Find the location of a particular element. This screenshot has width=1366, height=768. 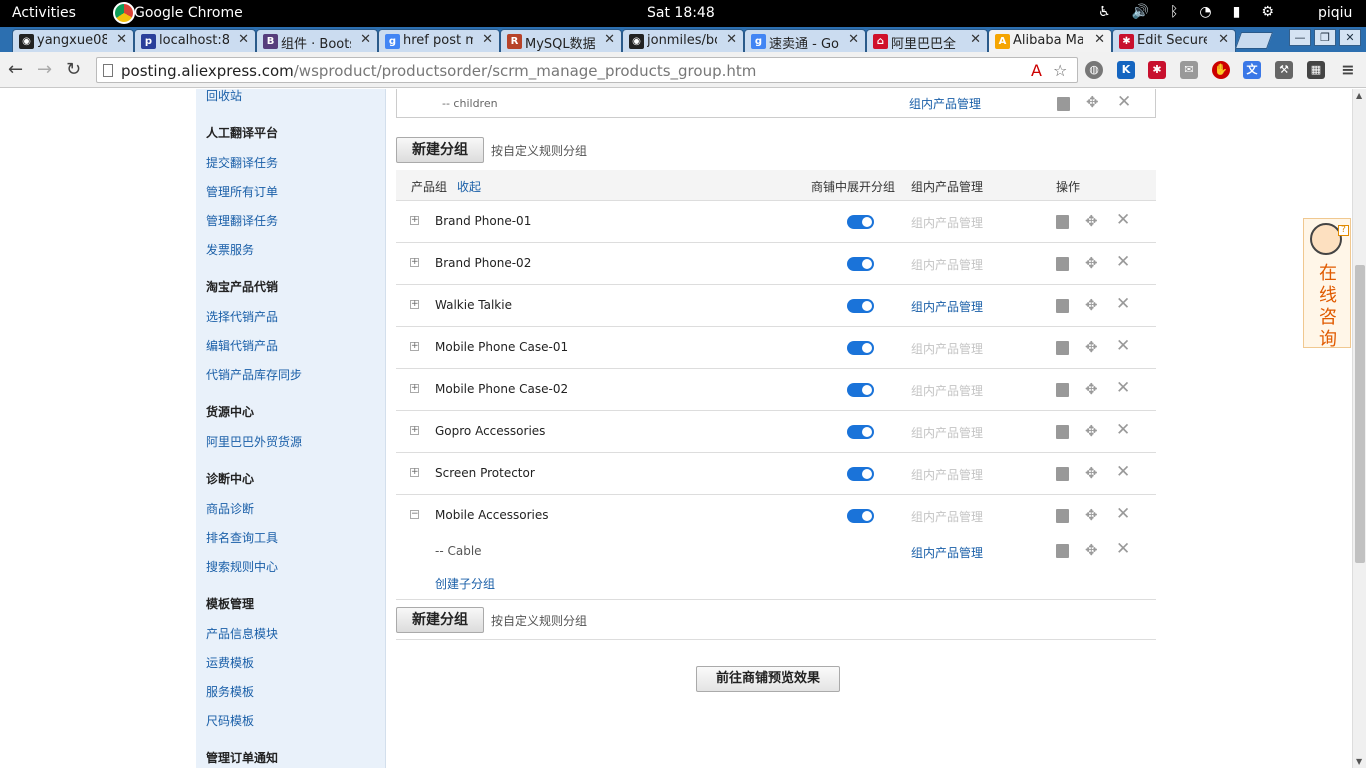

lastpass-icon: ✱ is located at coordinates (1157, 70).